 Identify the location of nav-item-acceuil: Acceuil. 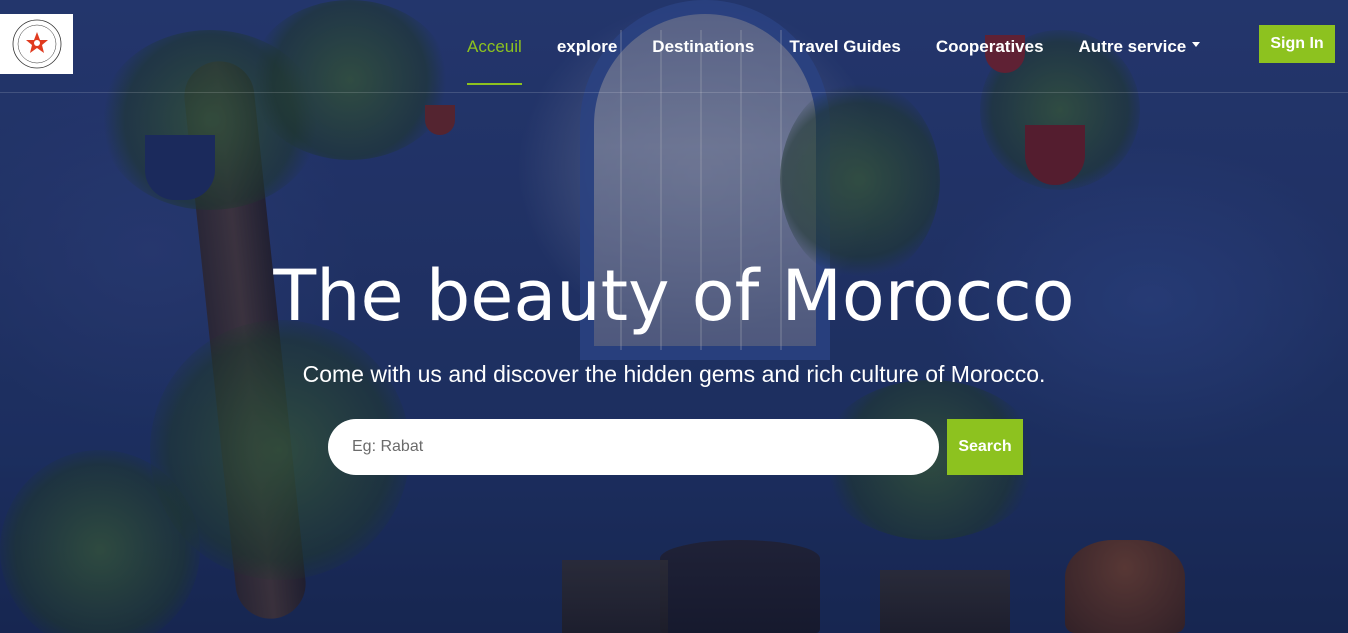
(494, 46).